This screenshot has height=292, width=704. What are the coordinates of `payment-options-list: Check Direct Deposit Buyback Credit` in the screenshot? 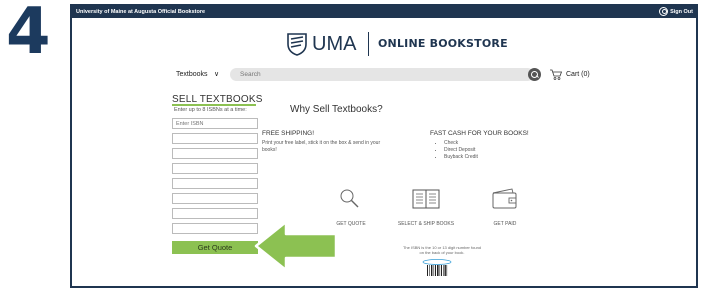 It's located at (461, 150).